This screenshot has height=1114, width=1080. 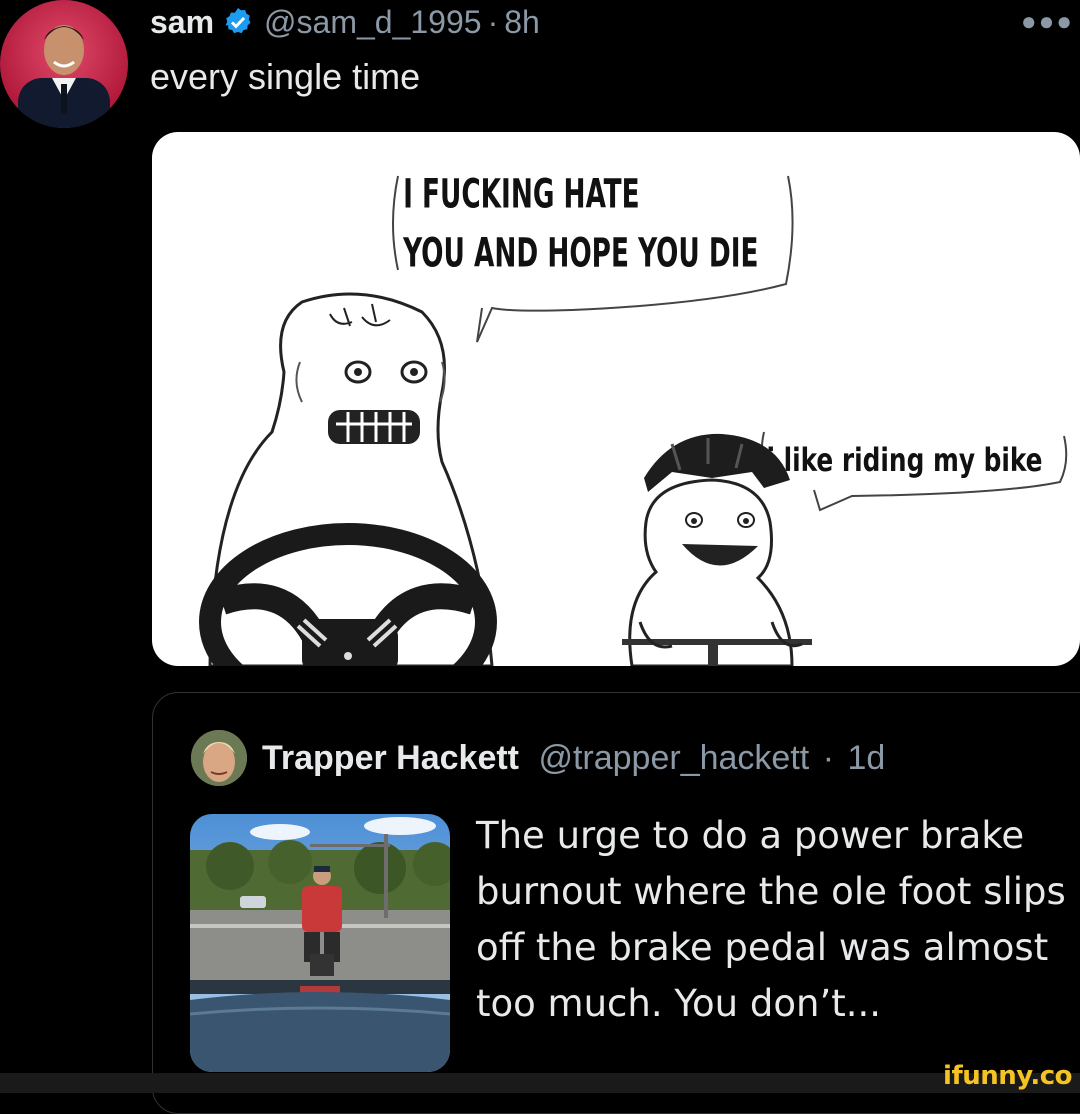 I want to click on quoted-tweet-photo, so click(x=320, y=943).